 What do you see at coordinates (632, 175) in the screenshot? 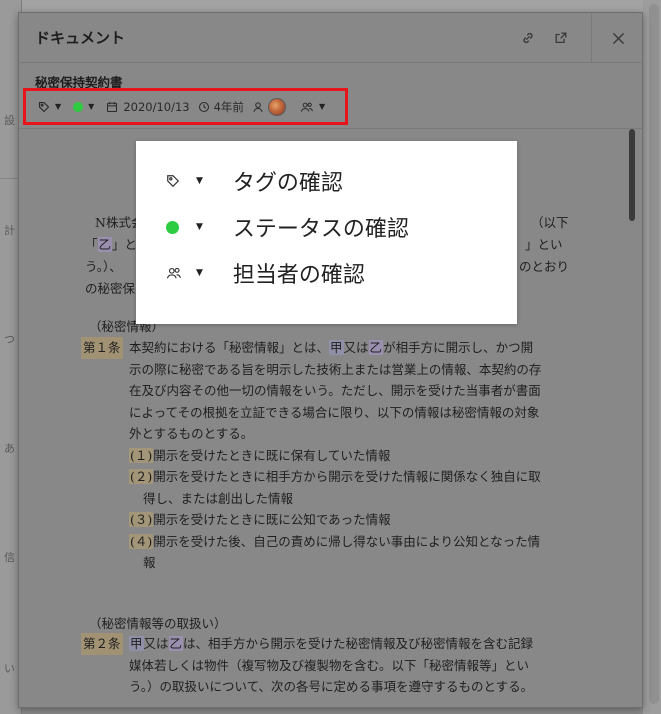
I see `content-scroll-thumb` at bounding box center [632, 175].